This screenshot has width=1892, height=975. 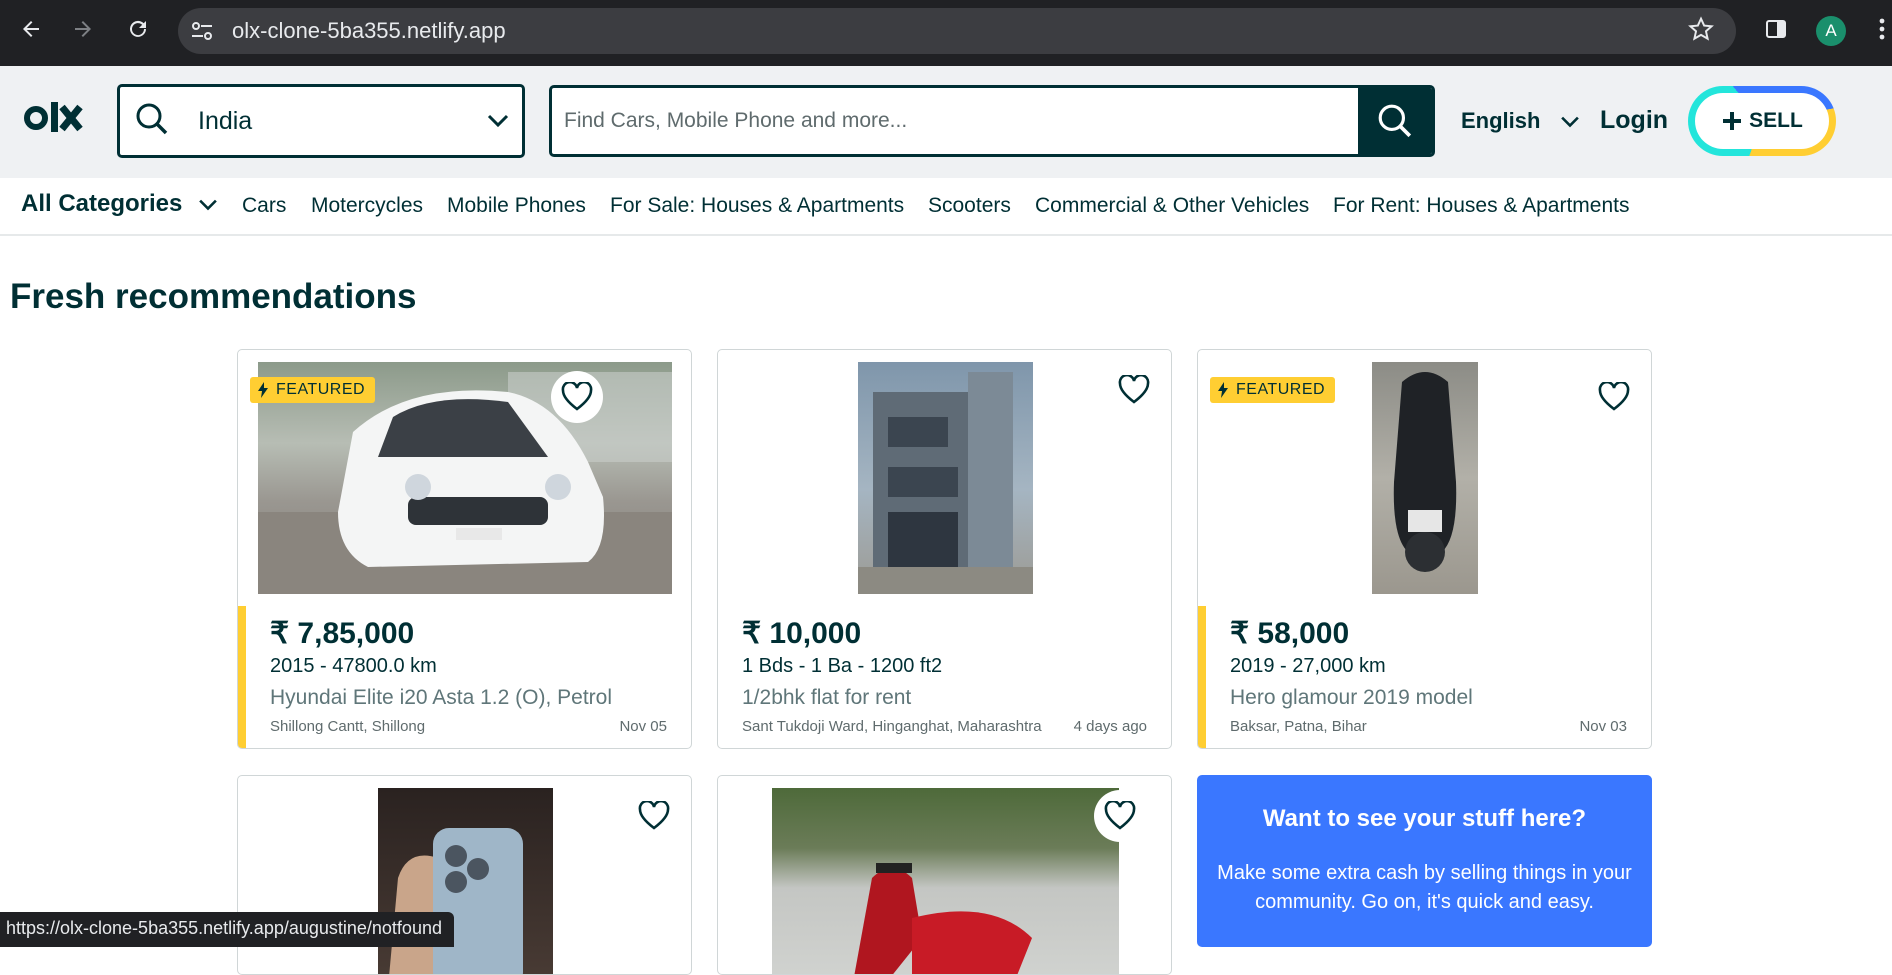 I want to click on category-motercycles: Motercycles, so click(x=367, y=206).